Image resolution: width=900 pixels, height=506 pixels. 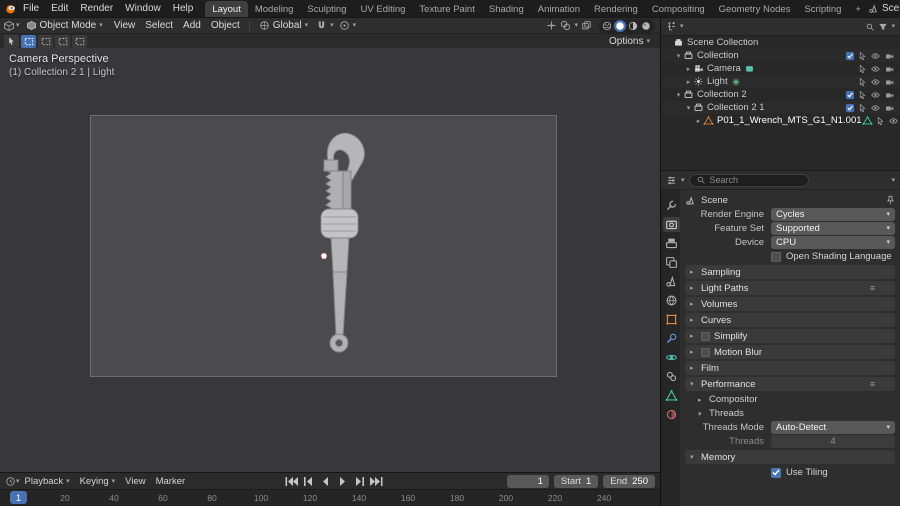 What do you see at coordinates (790, 304) in the screenshot?
I see `section-volumes: ▸ Volumes ∷` at bounding box center [790, 304].